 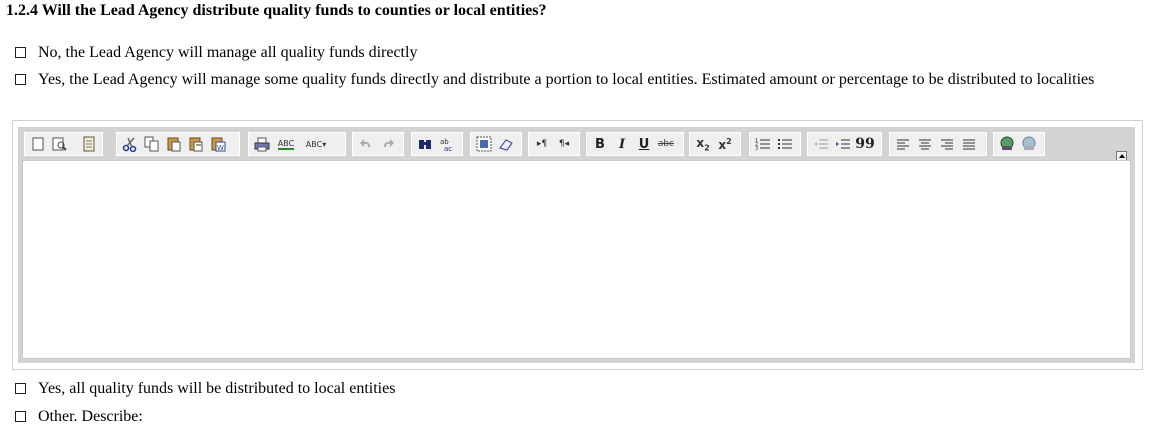 What do you see at coordinates (947, 144) in the screenshot?
I see `align-right-icon` at bounding box center [947, 144].